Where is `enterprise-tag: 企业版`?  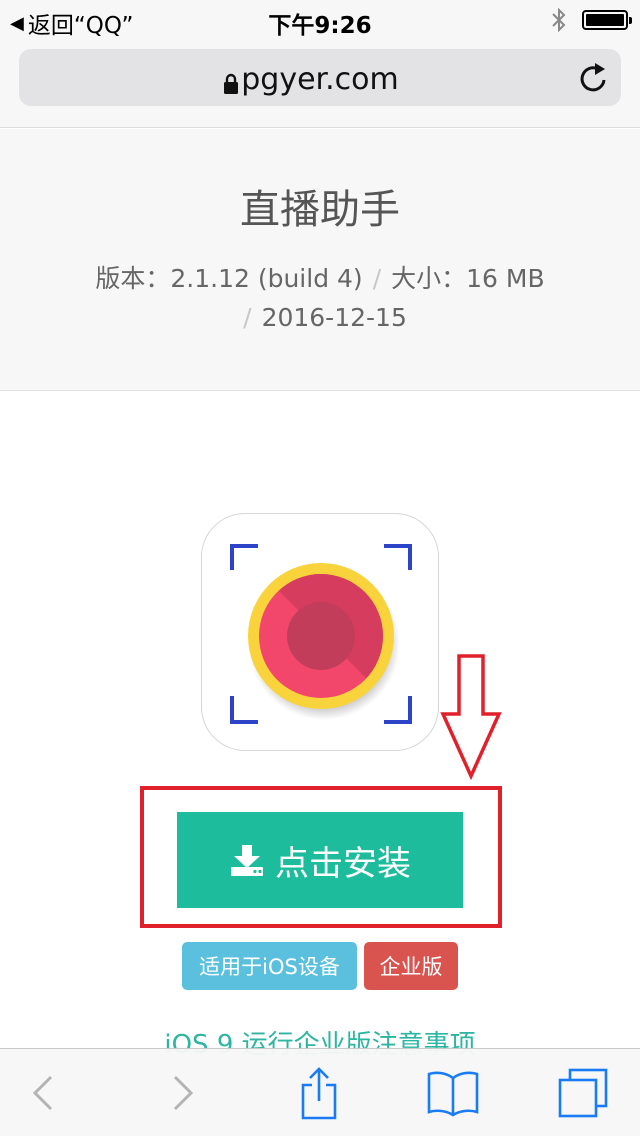
enterprise-tag: 企业版 is located at coordinates (411, 966).